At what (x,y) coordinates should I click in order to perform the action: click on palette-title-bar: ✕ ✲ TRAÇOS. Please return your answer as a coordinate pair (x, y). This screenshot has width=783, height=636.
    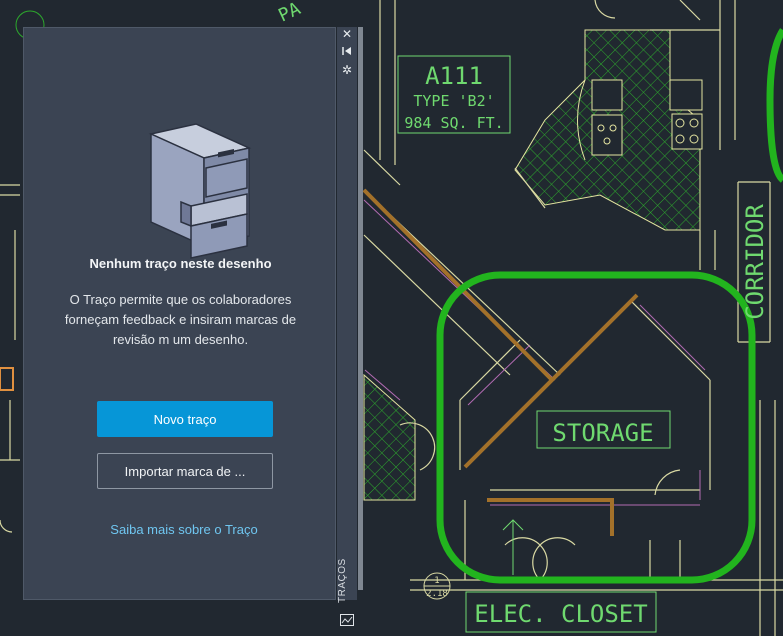
    Looking at the image, I should click on (347, 326).